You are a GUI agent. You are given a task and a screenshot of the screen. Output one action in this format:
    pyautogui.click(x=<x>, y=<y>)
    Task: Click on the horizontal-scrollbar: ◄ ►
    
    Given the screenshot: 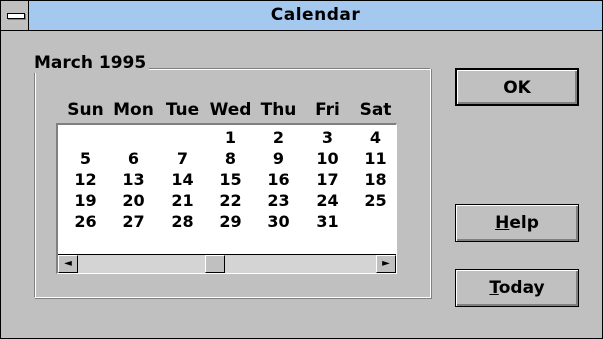 What is the action you would take?
    pyautogui.click(x=227, y=263)
    